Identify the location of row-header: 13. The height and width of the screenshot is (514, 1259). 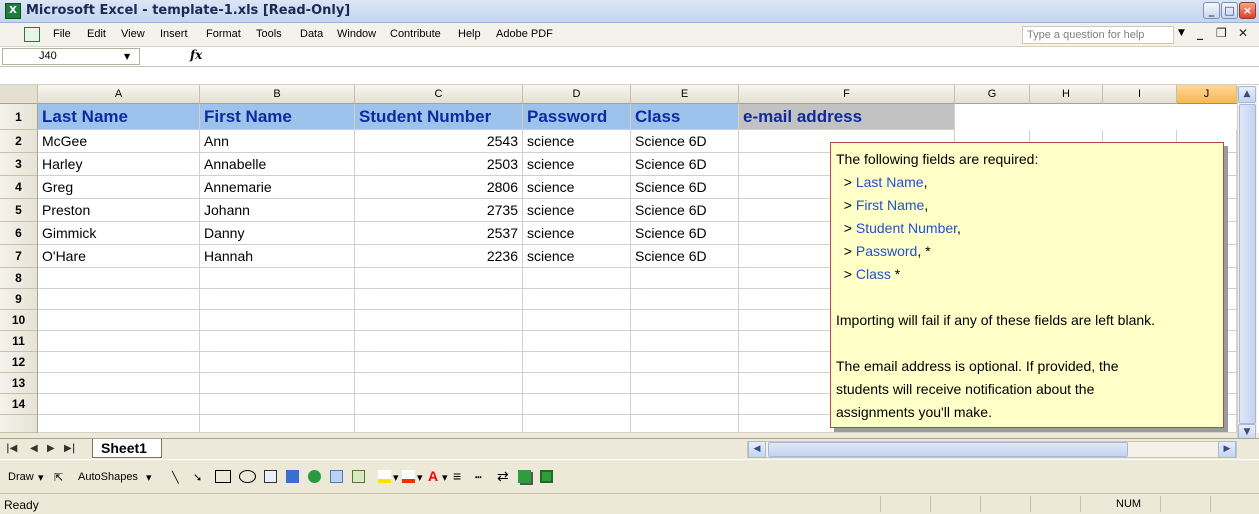
(19, 383).